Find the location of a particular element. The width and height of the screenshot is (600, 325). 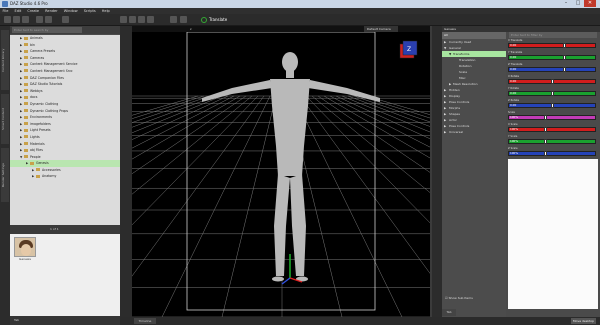

genesis-thumbnail: Genesis is located at coordinates (25, 249).